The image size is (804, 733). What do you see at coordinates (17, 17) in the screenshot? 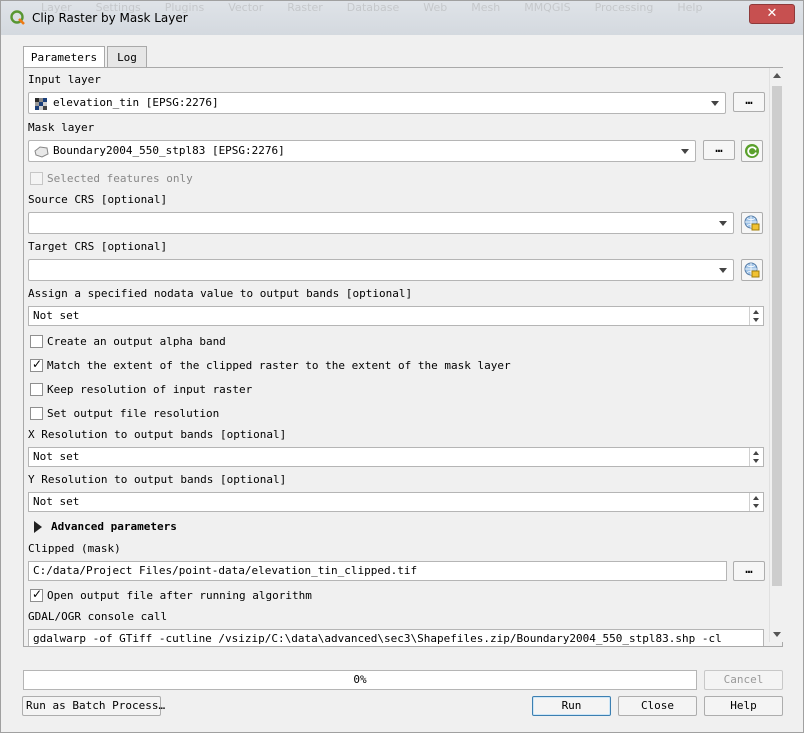
I see `qgis-logo-icon` at bounding box center [17, 17].